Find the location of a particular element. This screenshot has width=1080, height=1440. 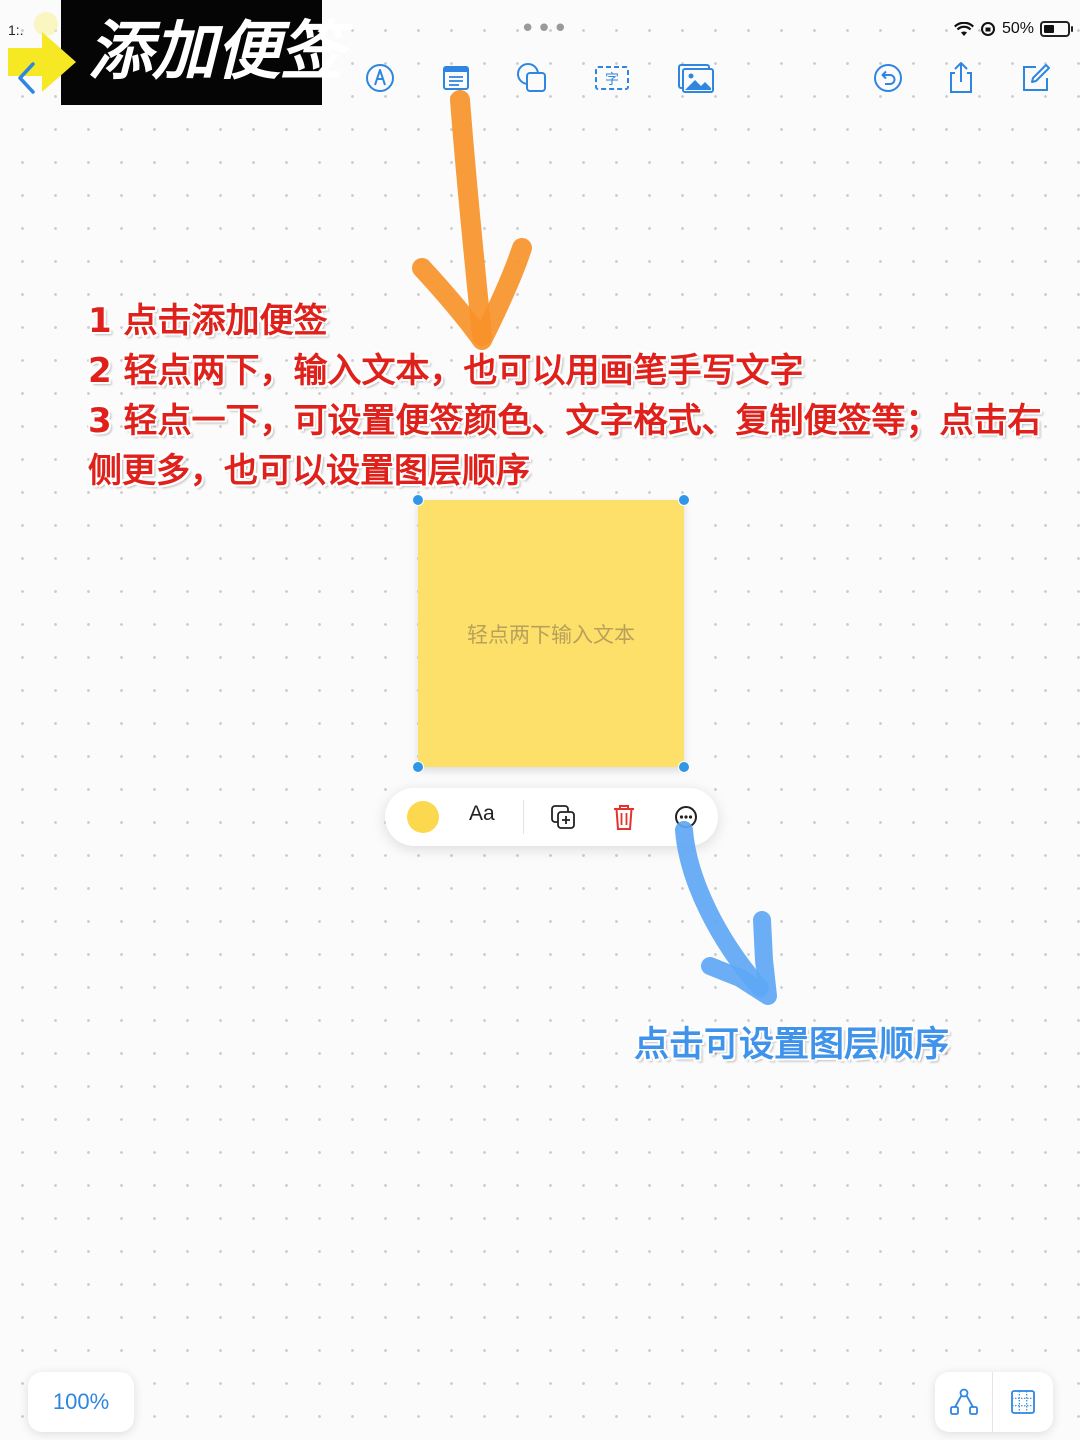

resize-handle-bottom-left is located at coordinates (418, 767).